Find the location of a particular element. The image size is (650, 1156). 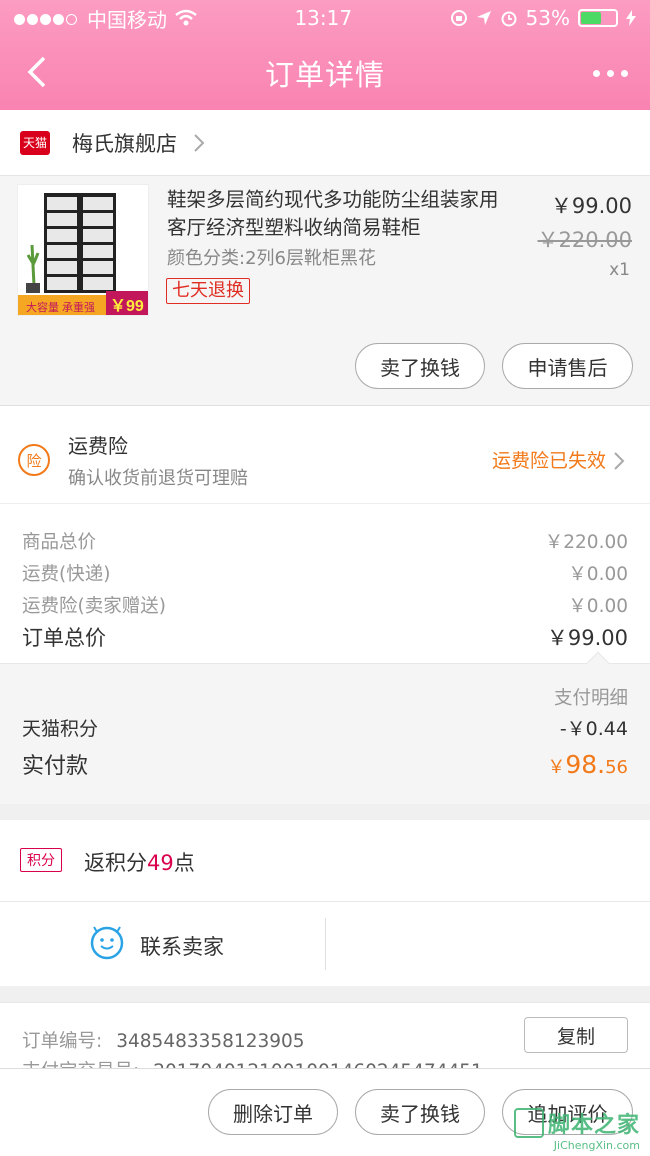

summary-label: 运费险(卖家赠送) is located at coordinates (94, 606).